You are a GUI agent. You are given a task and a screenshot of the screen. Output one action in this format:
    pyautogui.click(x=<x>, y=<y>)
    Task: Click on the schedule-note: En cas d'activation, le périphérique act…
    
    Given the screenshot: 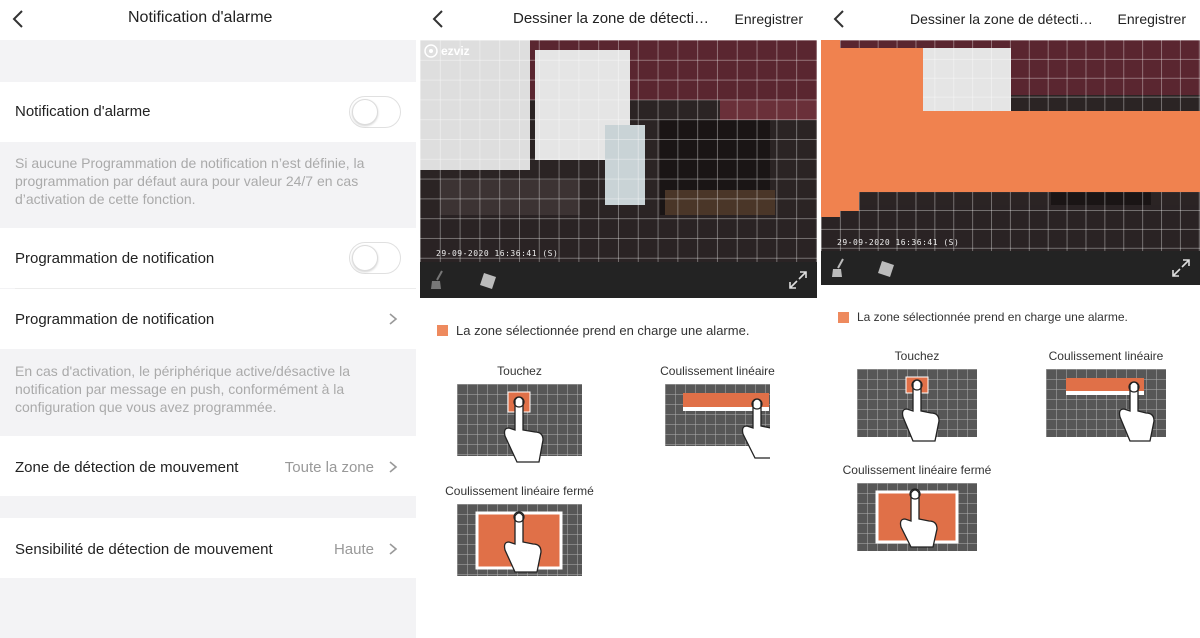 What is the action you would take?
    pyautogui.click(x=182, y=389)
    